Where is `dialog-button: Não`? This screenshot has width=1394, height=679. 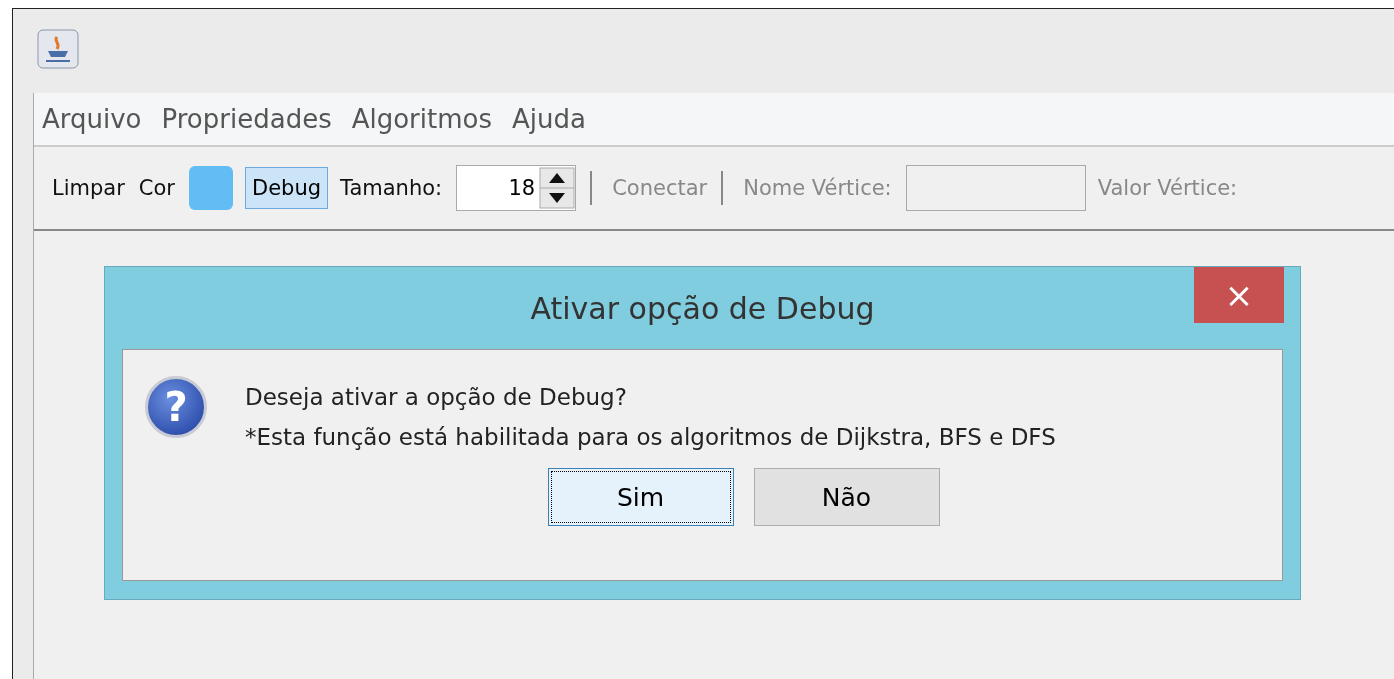
dialog-button: Não is located at coordinates (846, 497).